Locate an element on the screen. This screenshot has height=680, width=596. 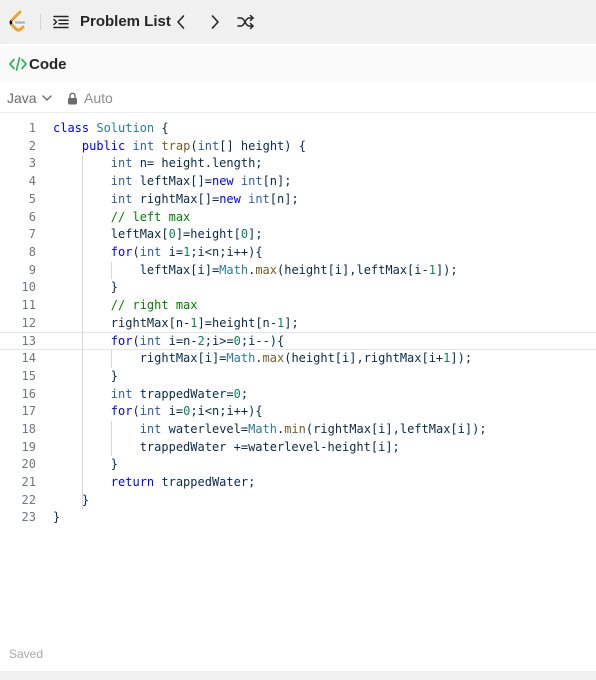
line-number: 23 is located at coordinates (28, 517).